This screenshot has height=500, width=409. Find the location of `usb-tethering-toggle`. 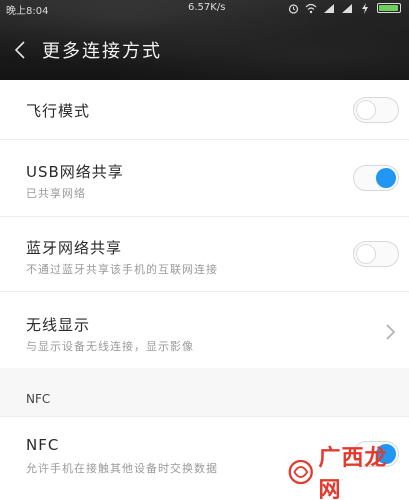

usb-tethering-toggle is located at coordinates (376, 178).